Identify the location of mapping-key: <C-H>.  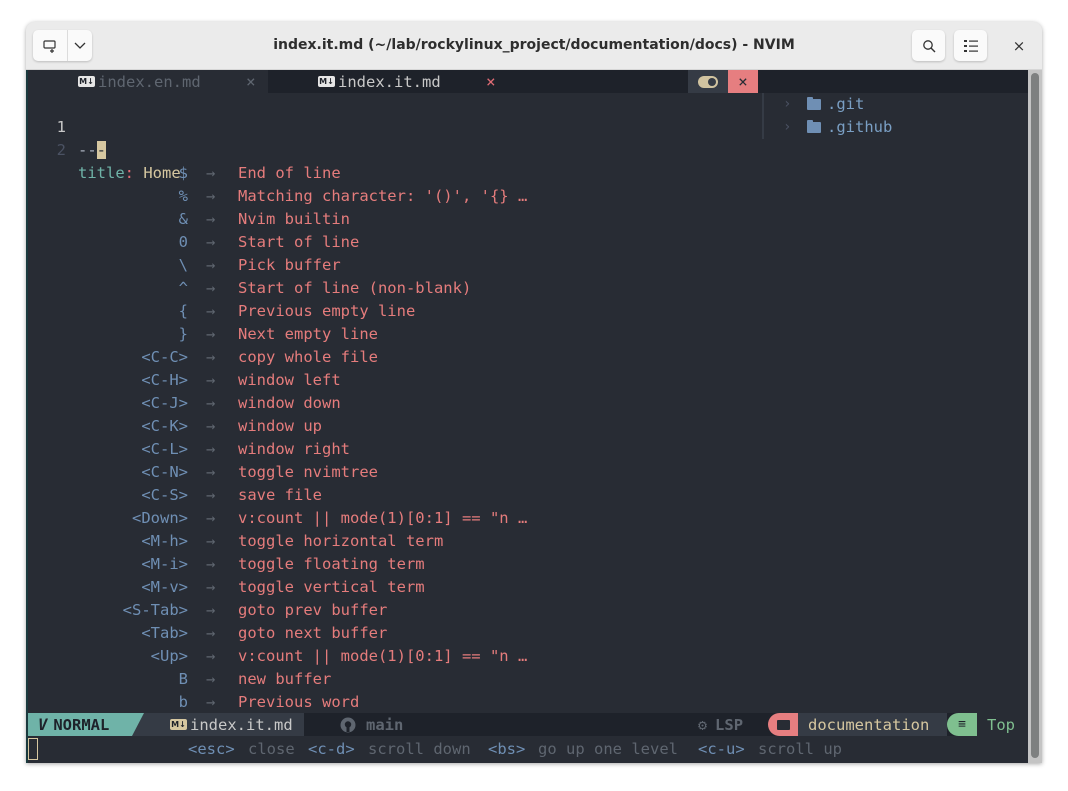
(164, 380).